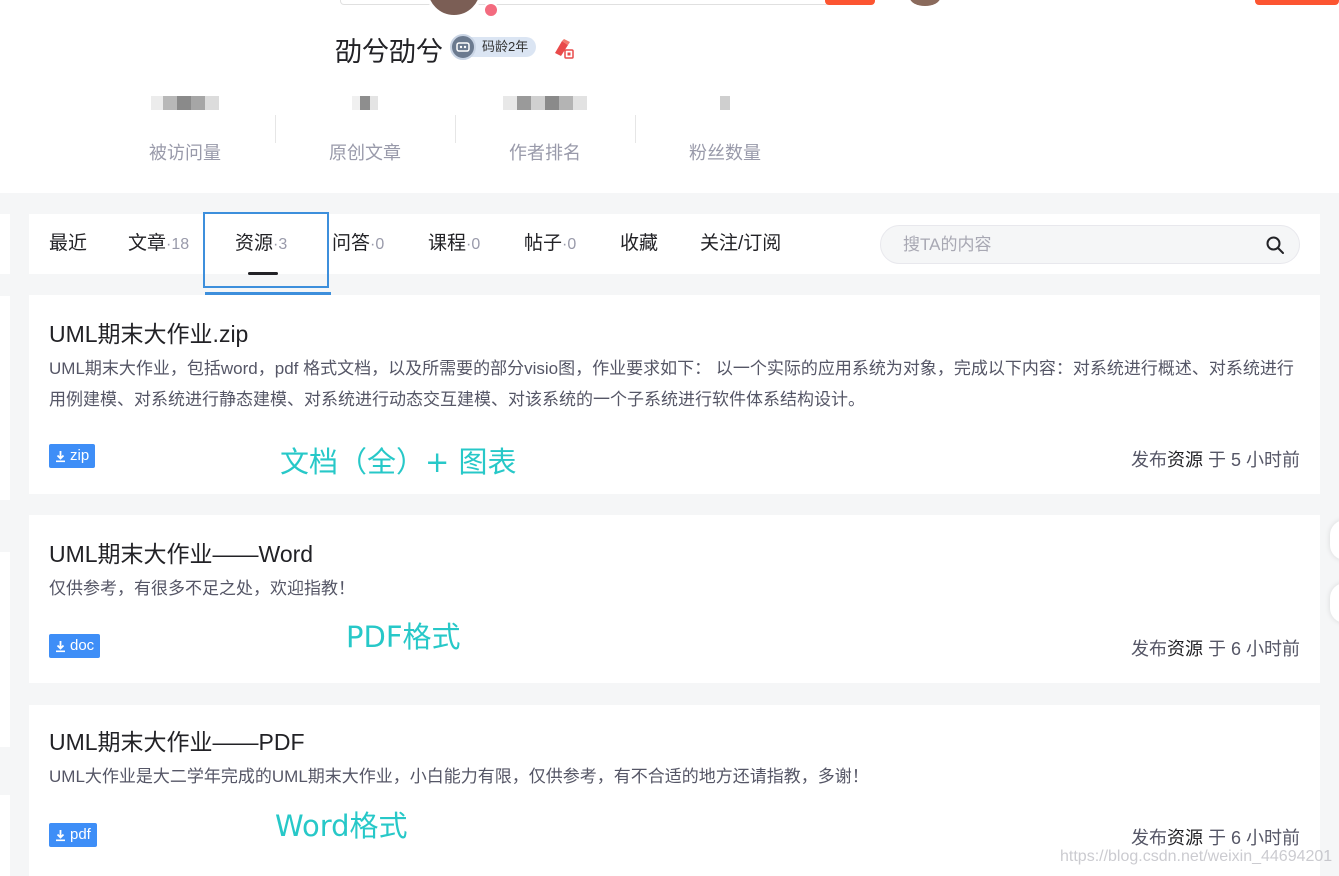  Describe the element at coordinates (403, 637) in the screenshot. I see `annotation-text: PDF格式` at that location.